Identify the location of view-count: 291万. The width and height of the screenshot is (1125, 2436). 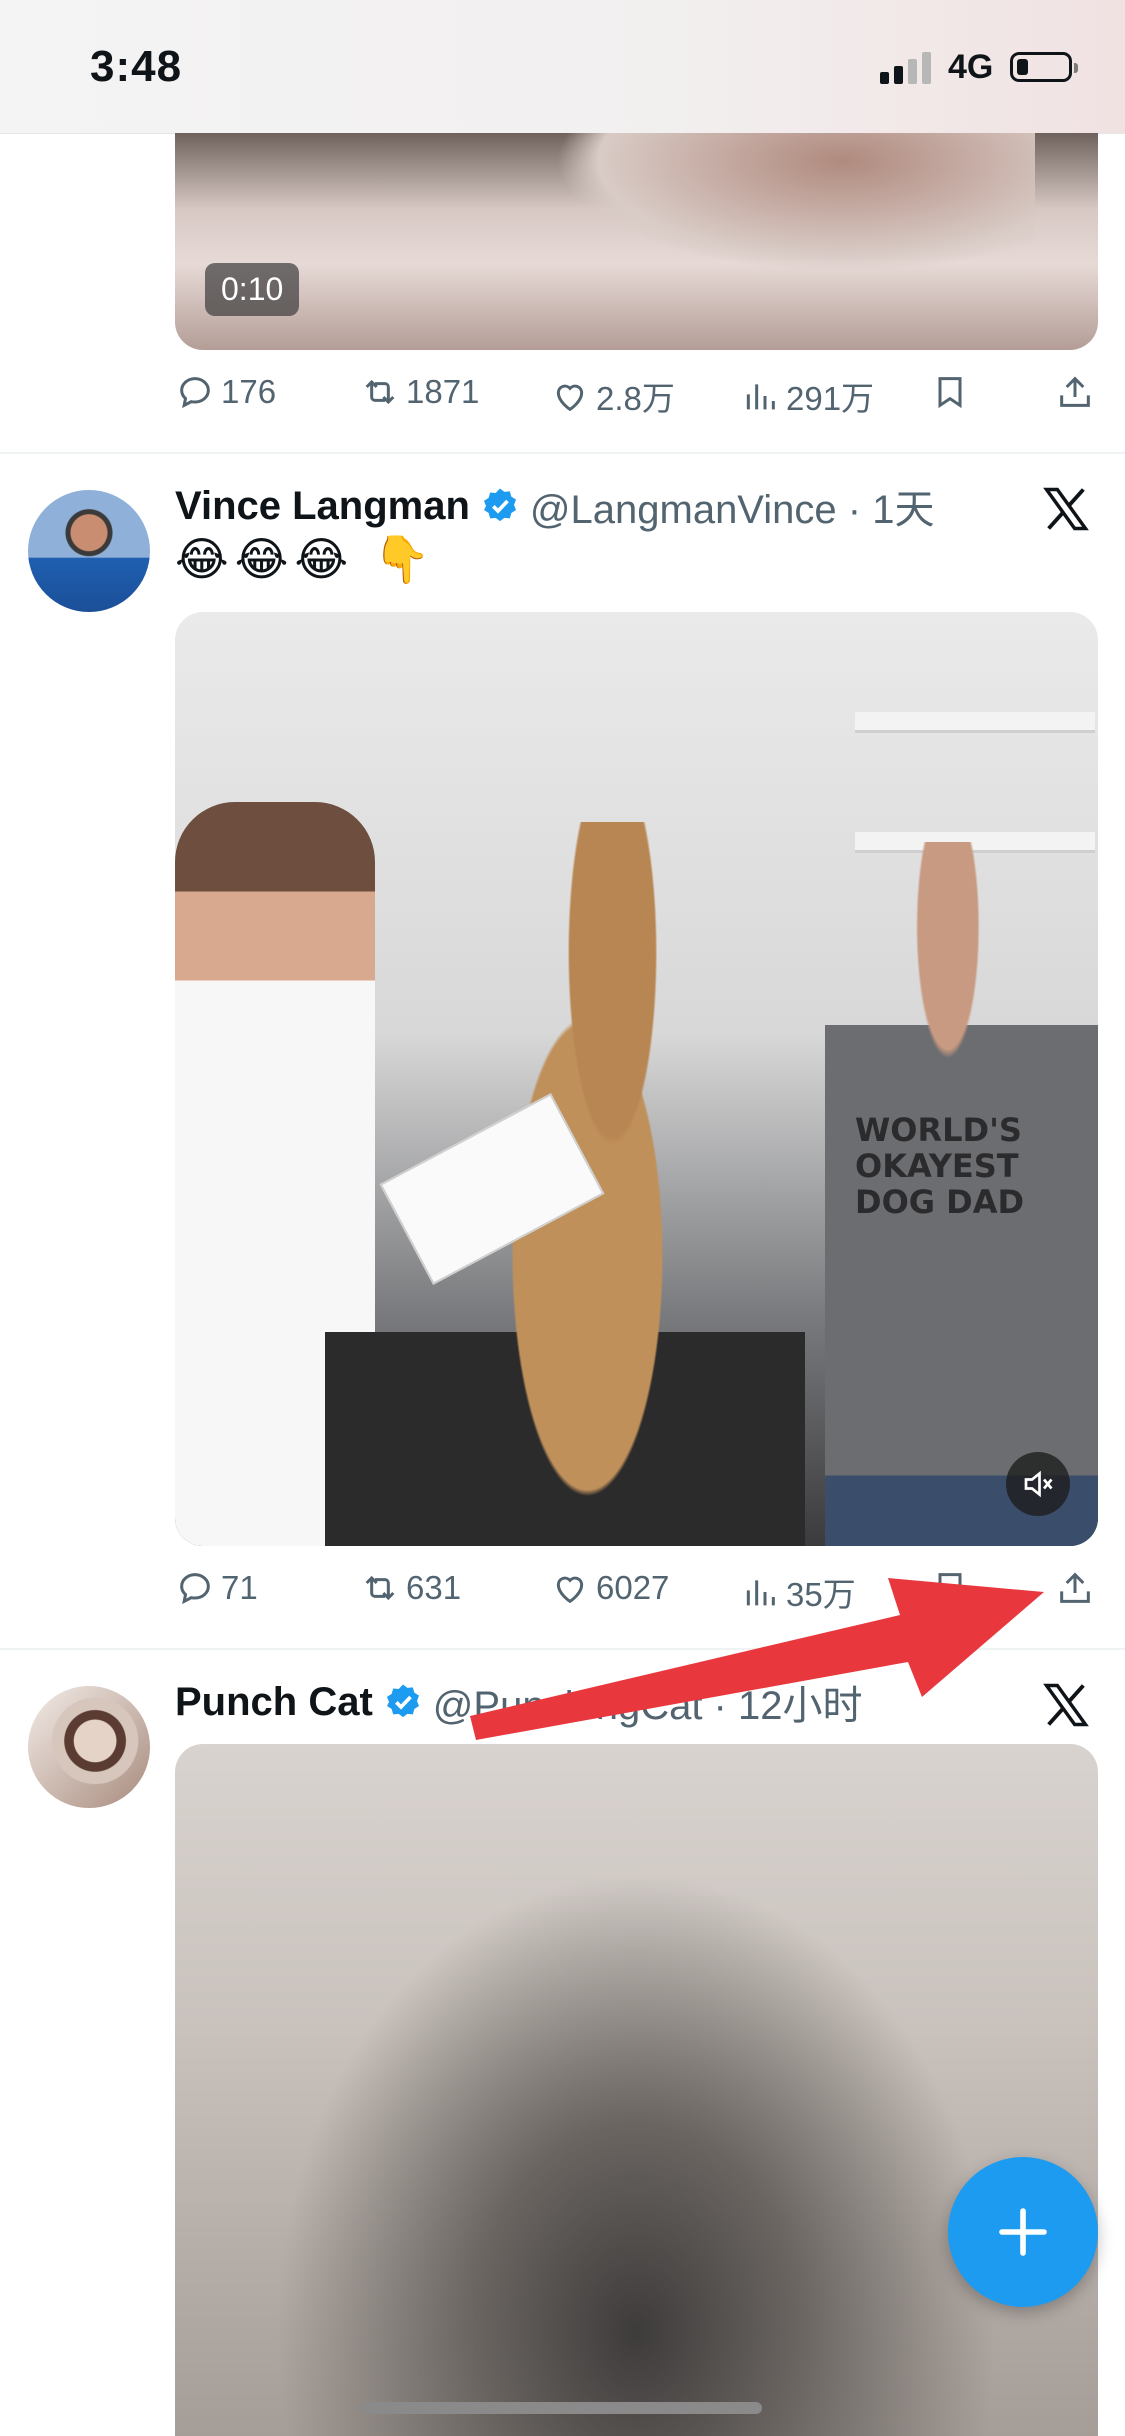
(830, 398).